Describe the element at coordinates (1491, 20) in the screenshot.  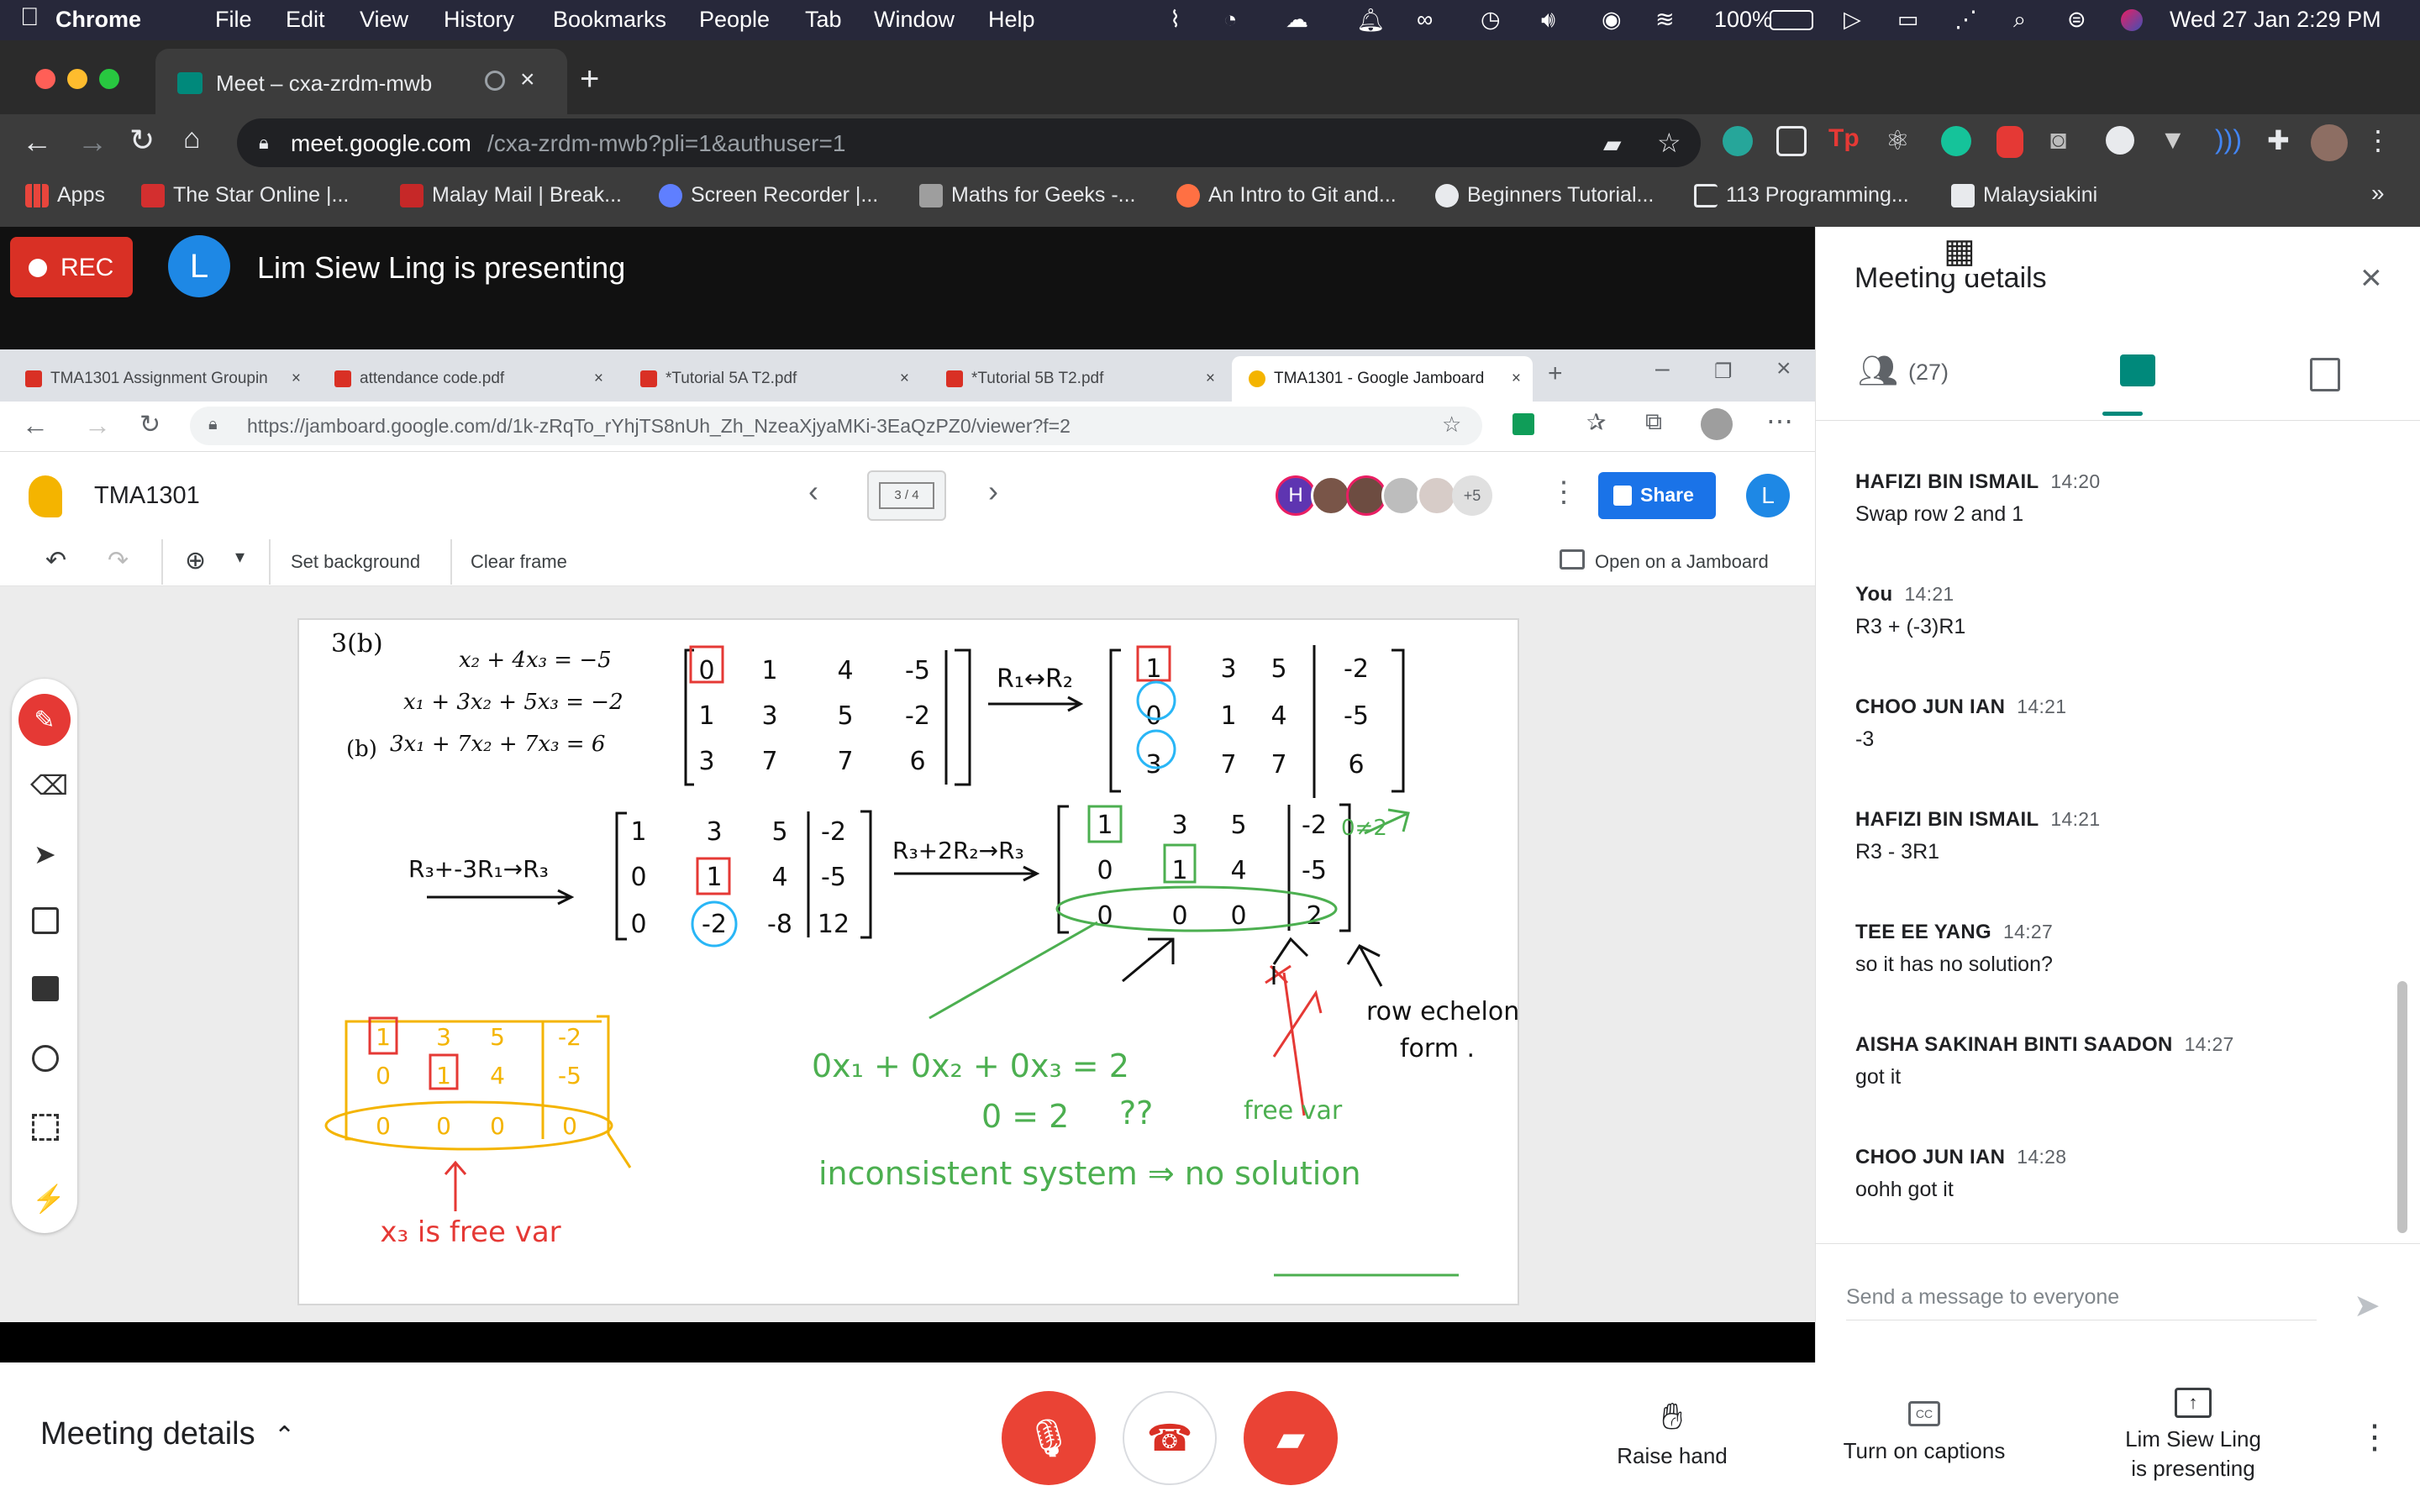
I see `time-machine-icon: ◷` at that location.